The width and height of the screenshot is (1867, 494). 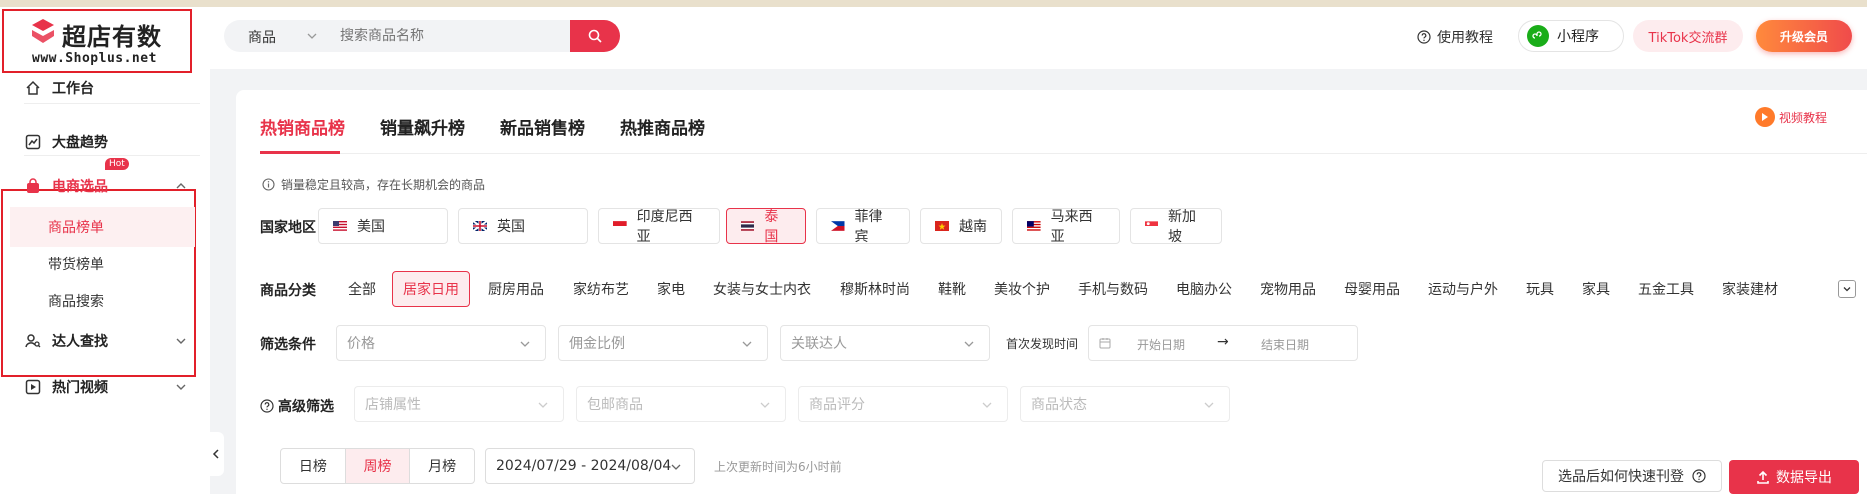 I want to click on category-option: 母婴用品, so click(x=1372, y=289).